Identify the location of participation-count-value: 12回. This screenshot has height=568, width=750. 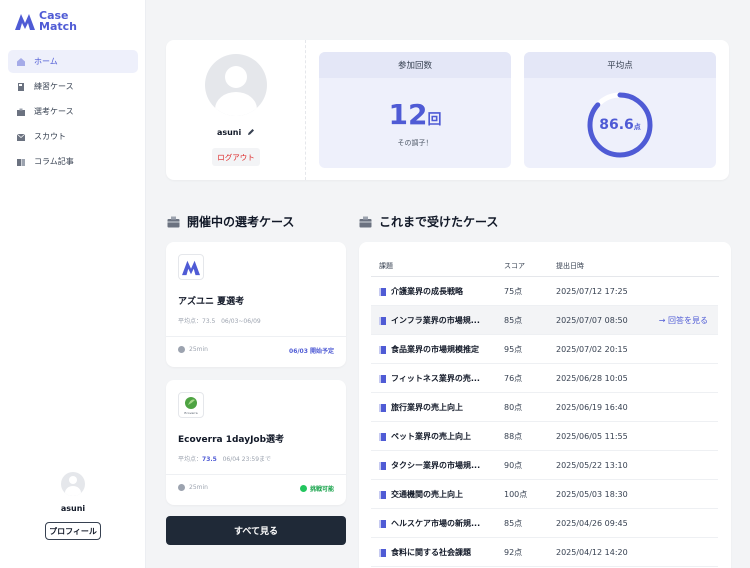
(415, 114).